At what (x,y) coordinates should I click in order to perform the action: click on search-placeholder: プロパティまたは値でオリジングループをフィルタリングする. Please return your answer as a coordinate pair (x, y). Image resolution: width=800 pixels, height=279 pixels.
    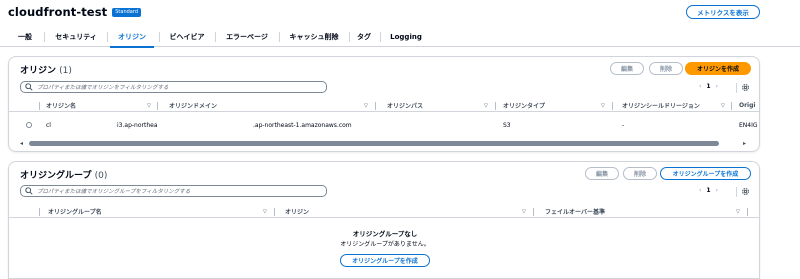
    Looking at the image, I should click on (114, 192).